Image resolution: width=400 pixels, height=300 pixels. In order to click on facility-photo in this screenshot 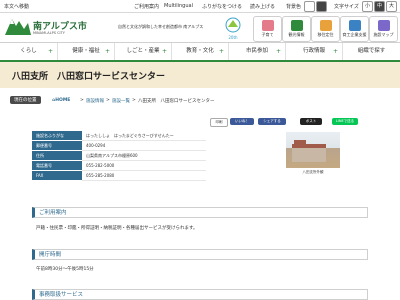, I will do `click(313, 150)`.